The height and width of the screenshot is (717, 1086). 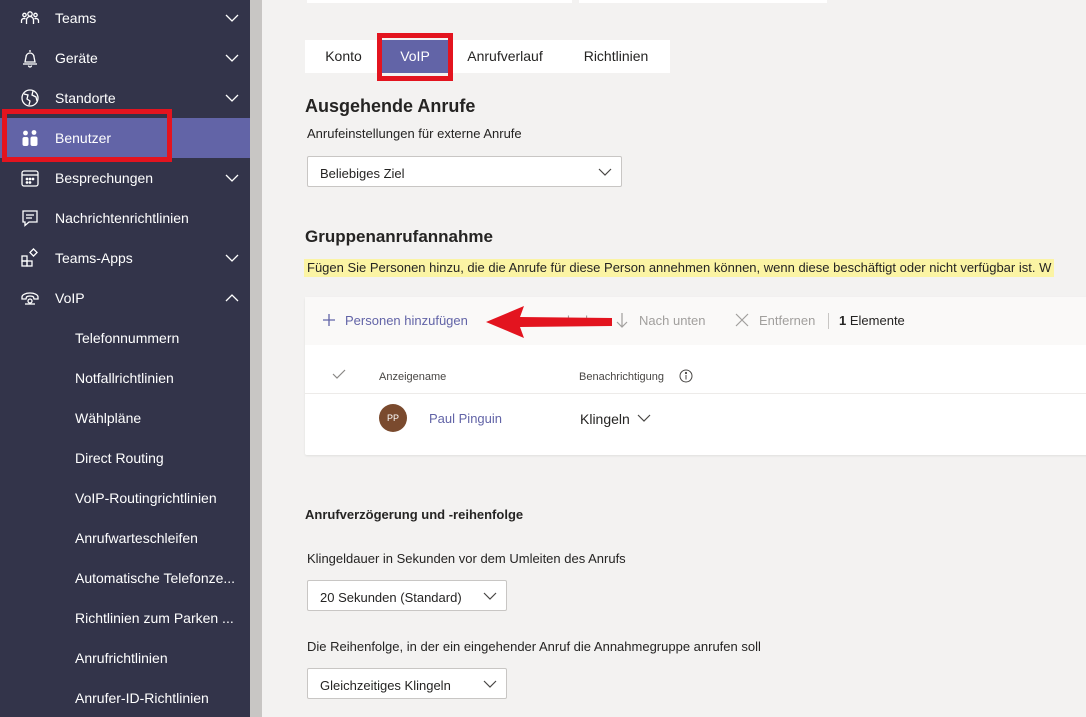 I want to click on sidebar-item-teams-apps: Teams-Apps, so click(x=125, y=258).